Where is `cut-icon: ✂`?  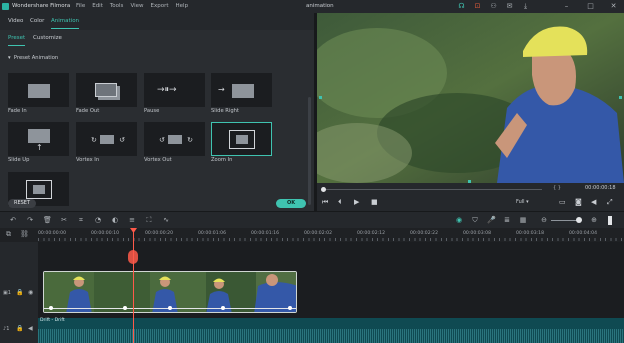 cut-icon: ✂ is located at coordinates (64, 220).